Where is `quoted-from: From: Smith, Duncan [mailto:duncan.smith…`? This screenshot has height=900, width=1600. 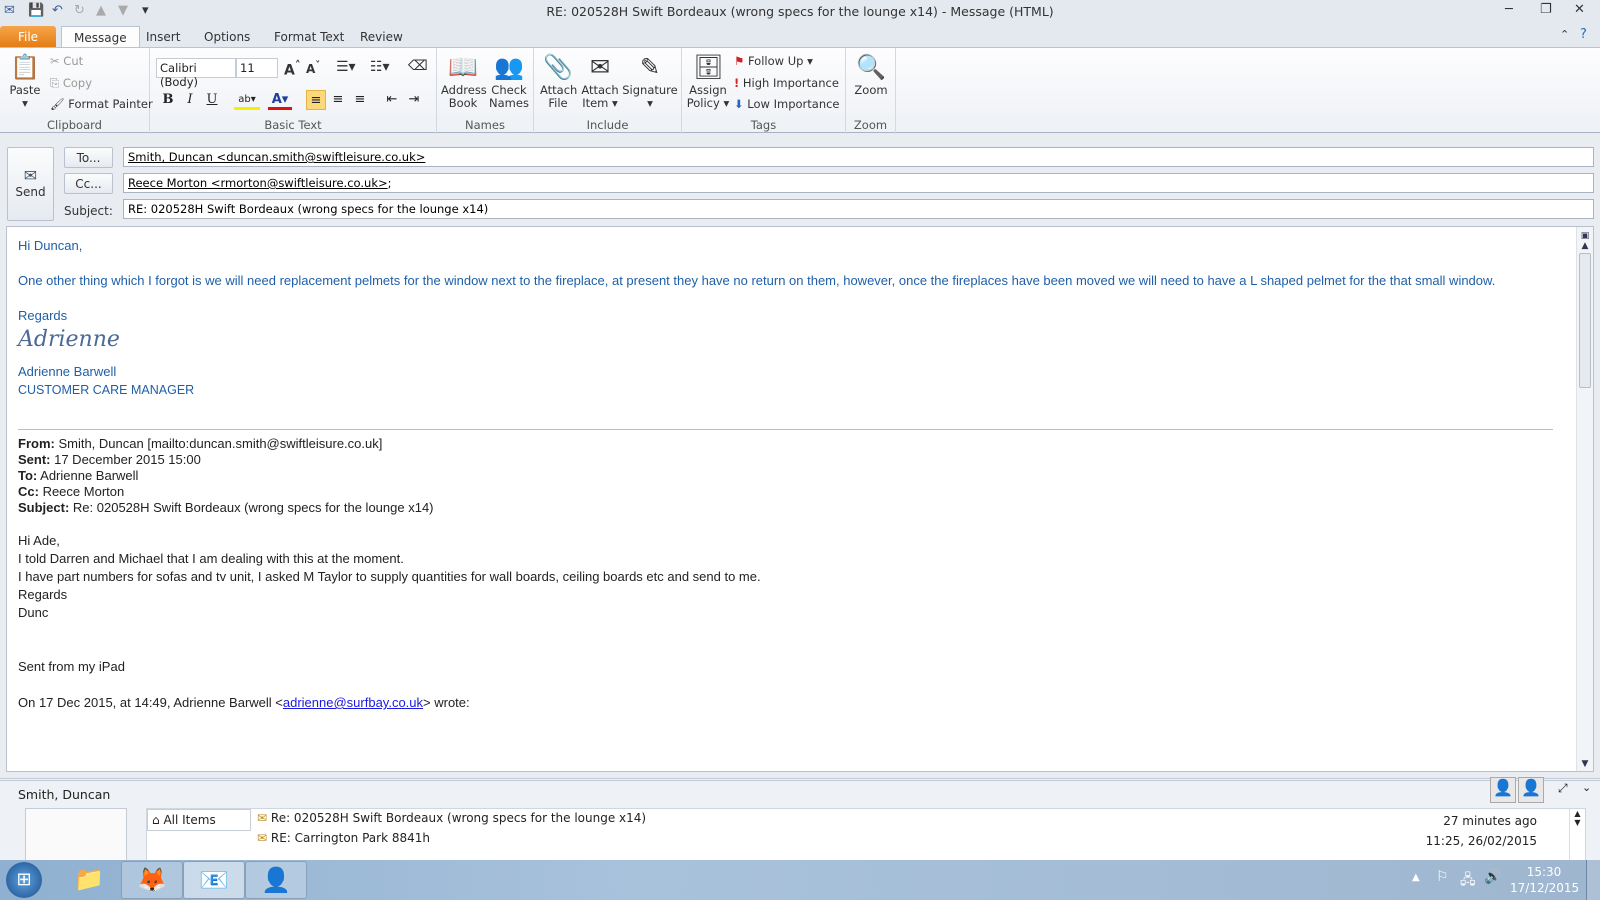 quoted-from: From: Smith, Duncan [mailto:duncan.smith… is located at coordinates (785, 444).